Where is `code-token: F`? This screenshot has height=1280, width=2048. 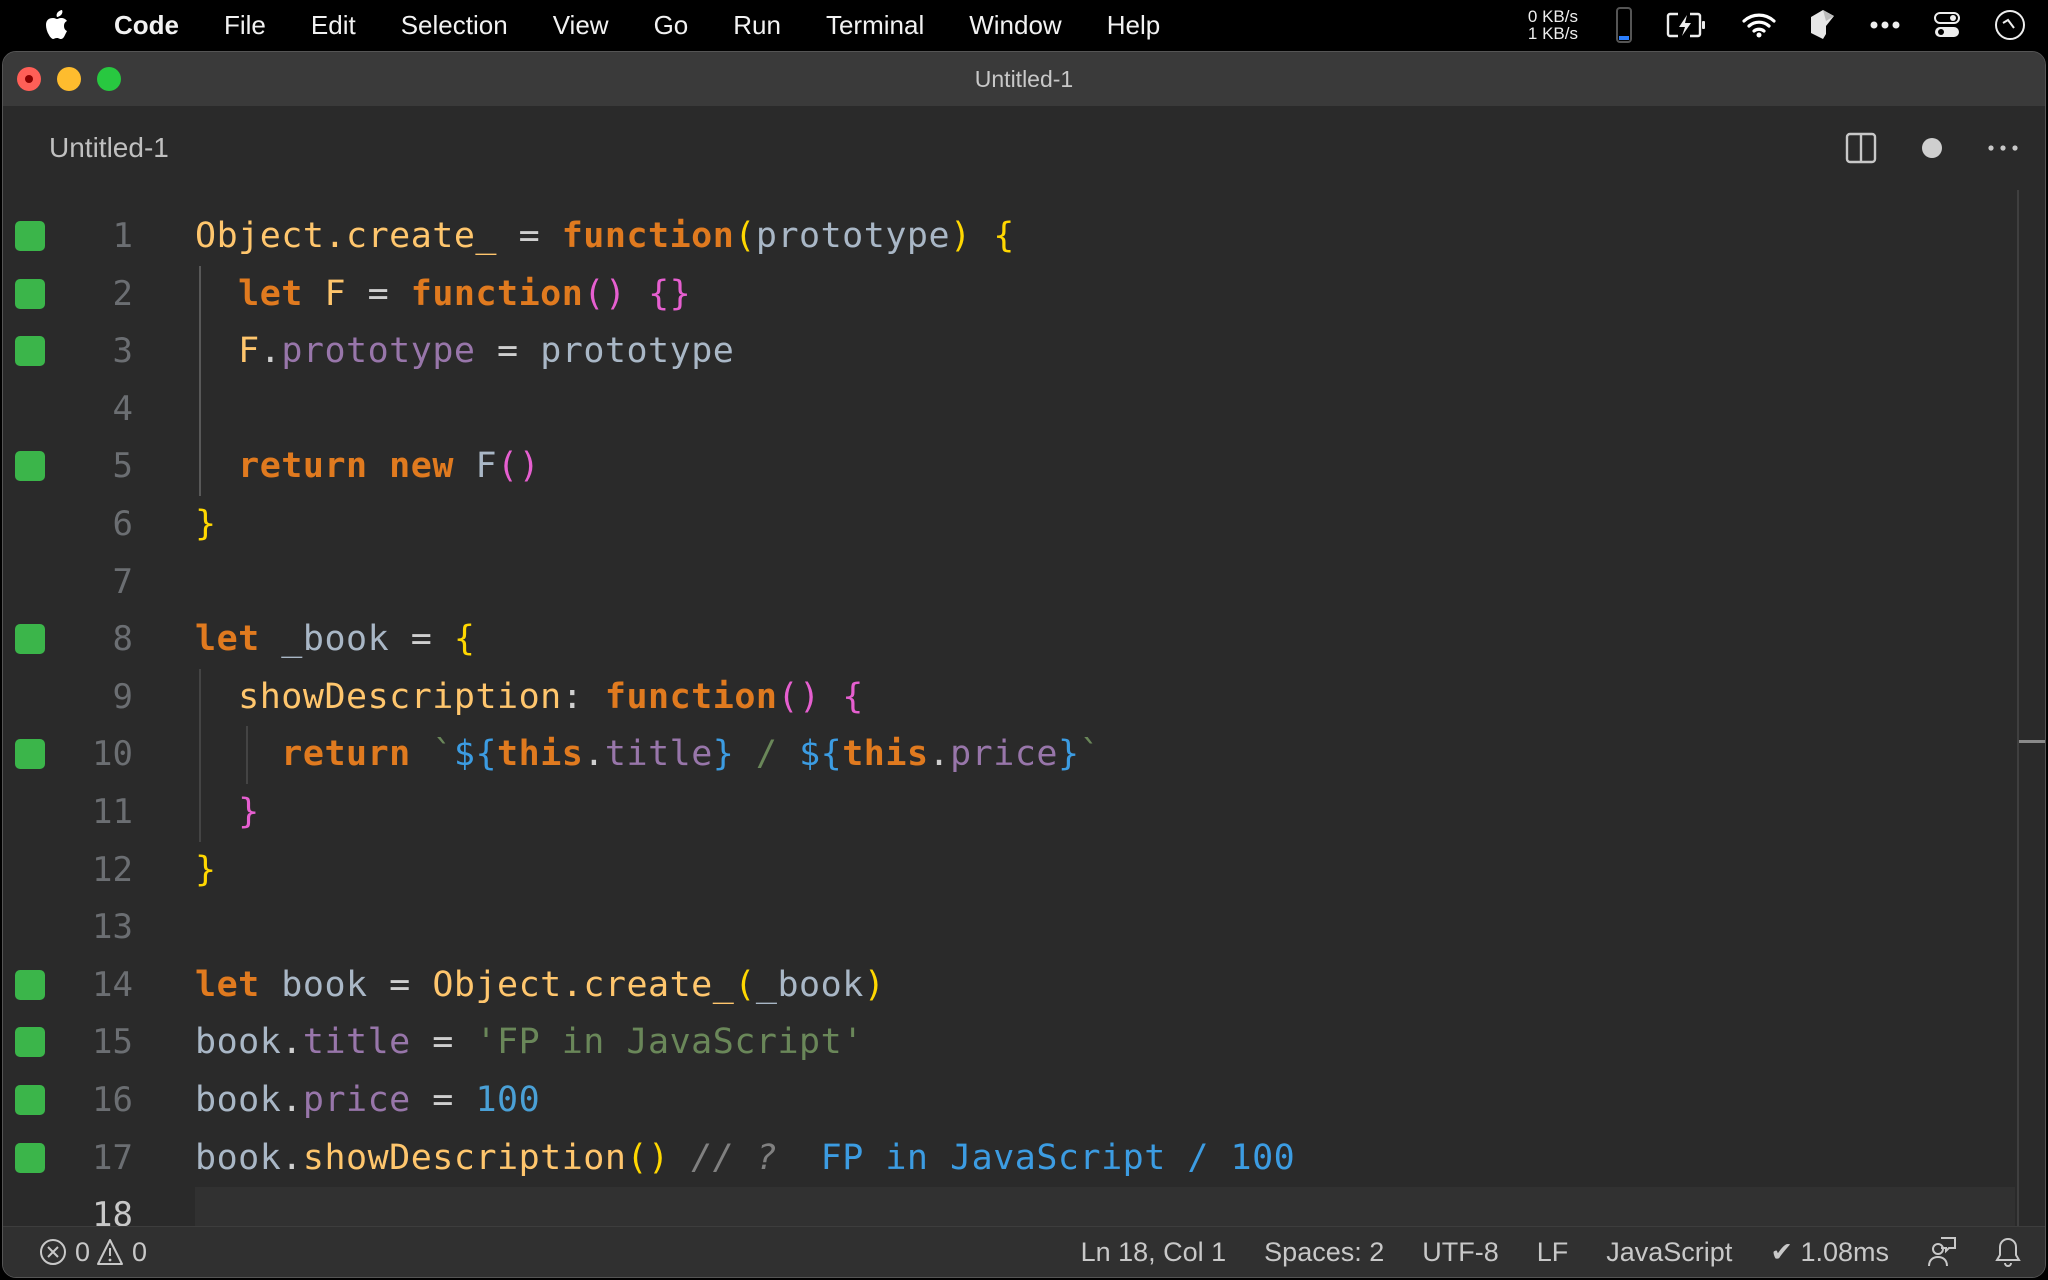 code-token: F is located at coordinates (486, 466).